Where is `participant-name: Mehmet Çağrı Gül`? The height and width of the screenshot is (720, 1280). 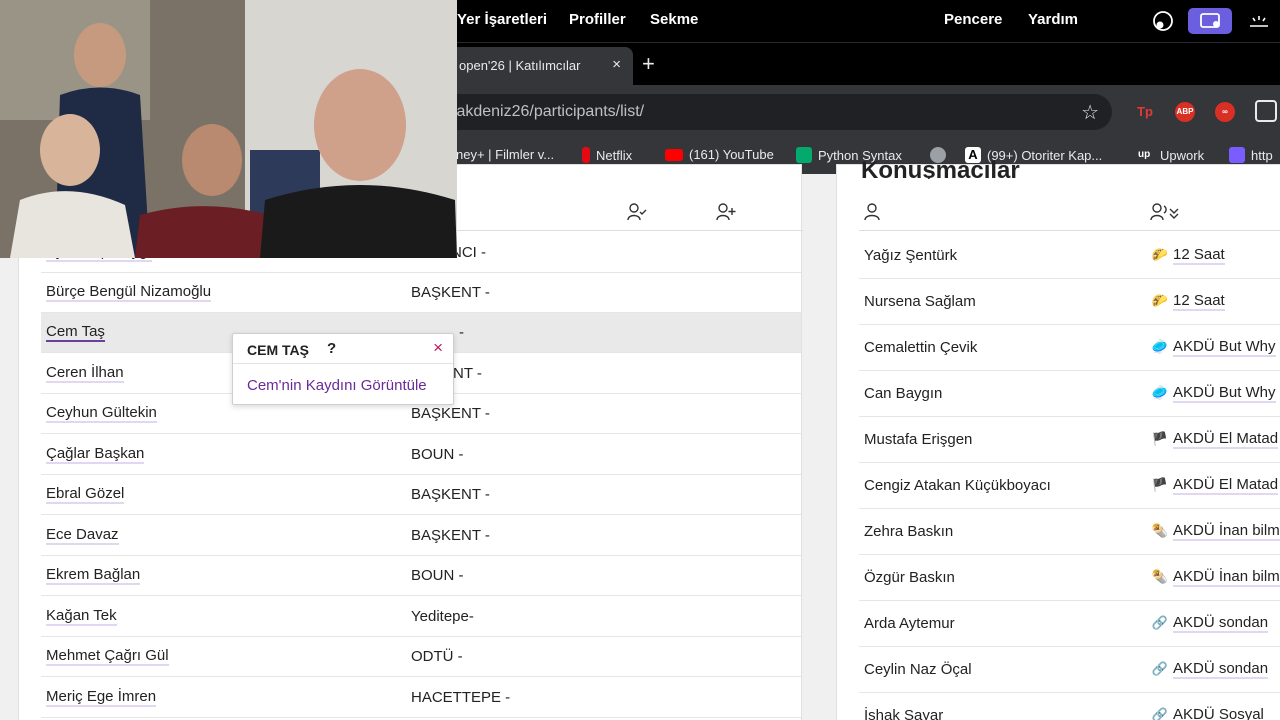
participant-name: Mehmet Çağrı Gül is located at coordinates (107, 657).